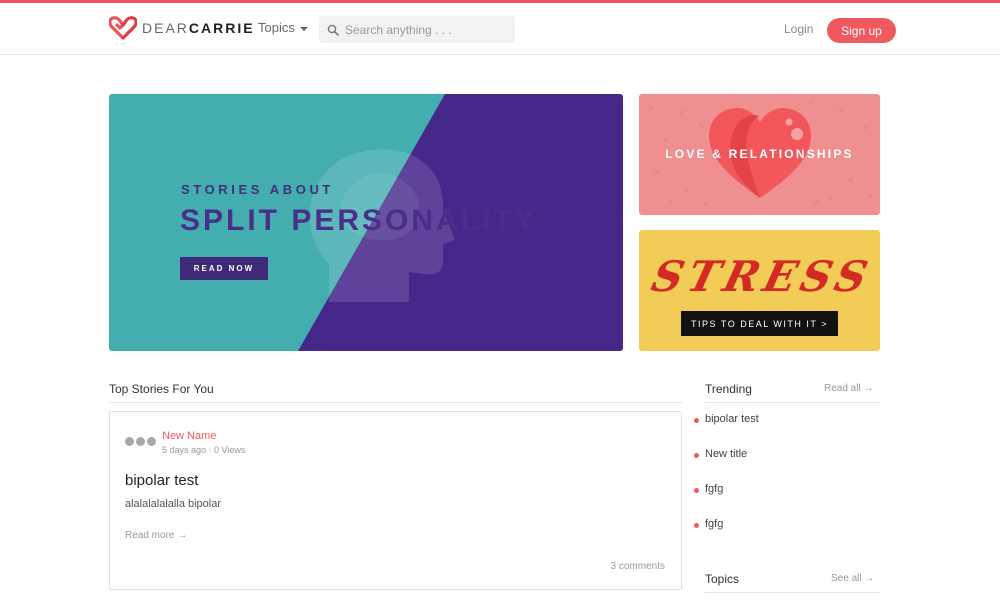  I want to click on dearcarrie-logo: DEARCARRIE, so click(182, 28).